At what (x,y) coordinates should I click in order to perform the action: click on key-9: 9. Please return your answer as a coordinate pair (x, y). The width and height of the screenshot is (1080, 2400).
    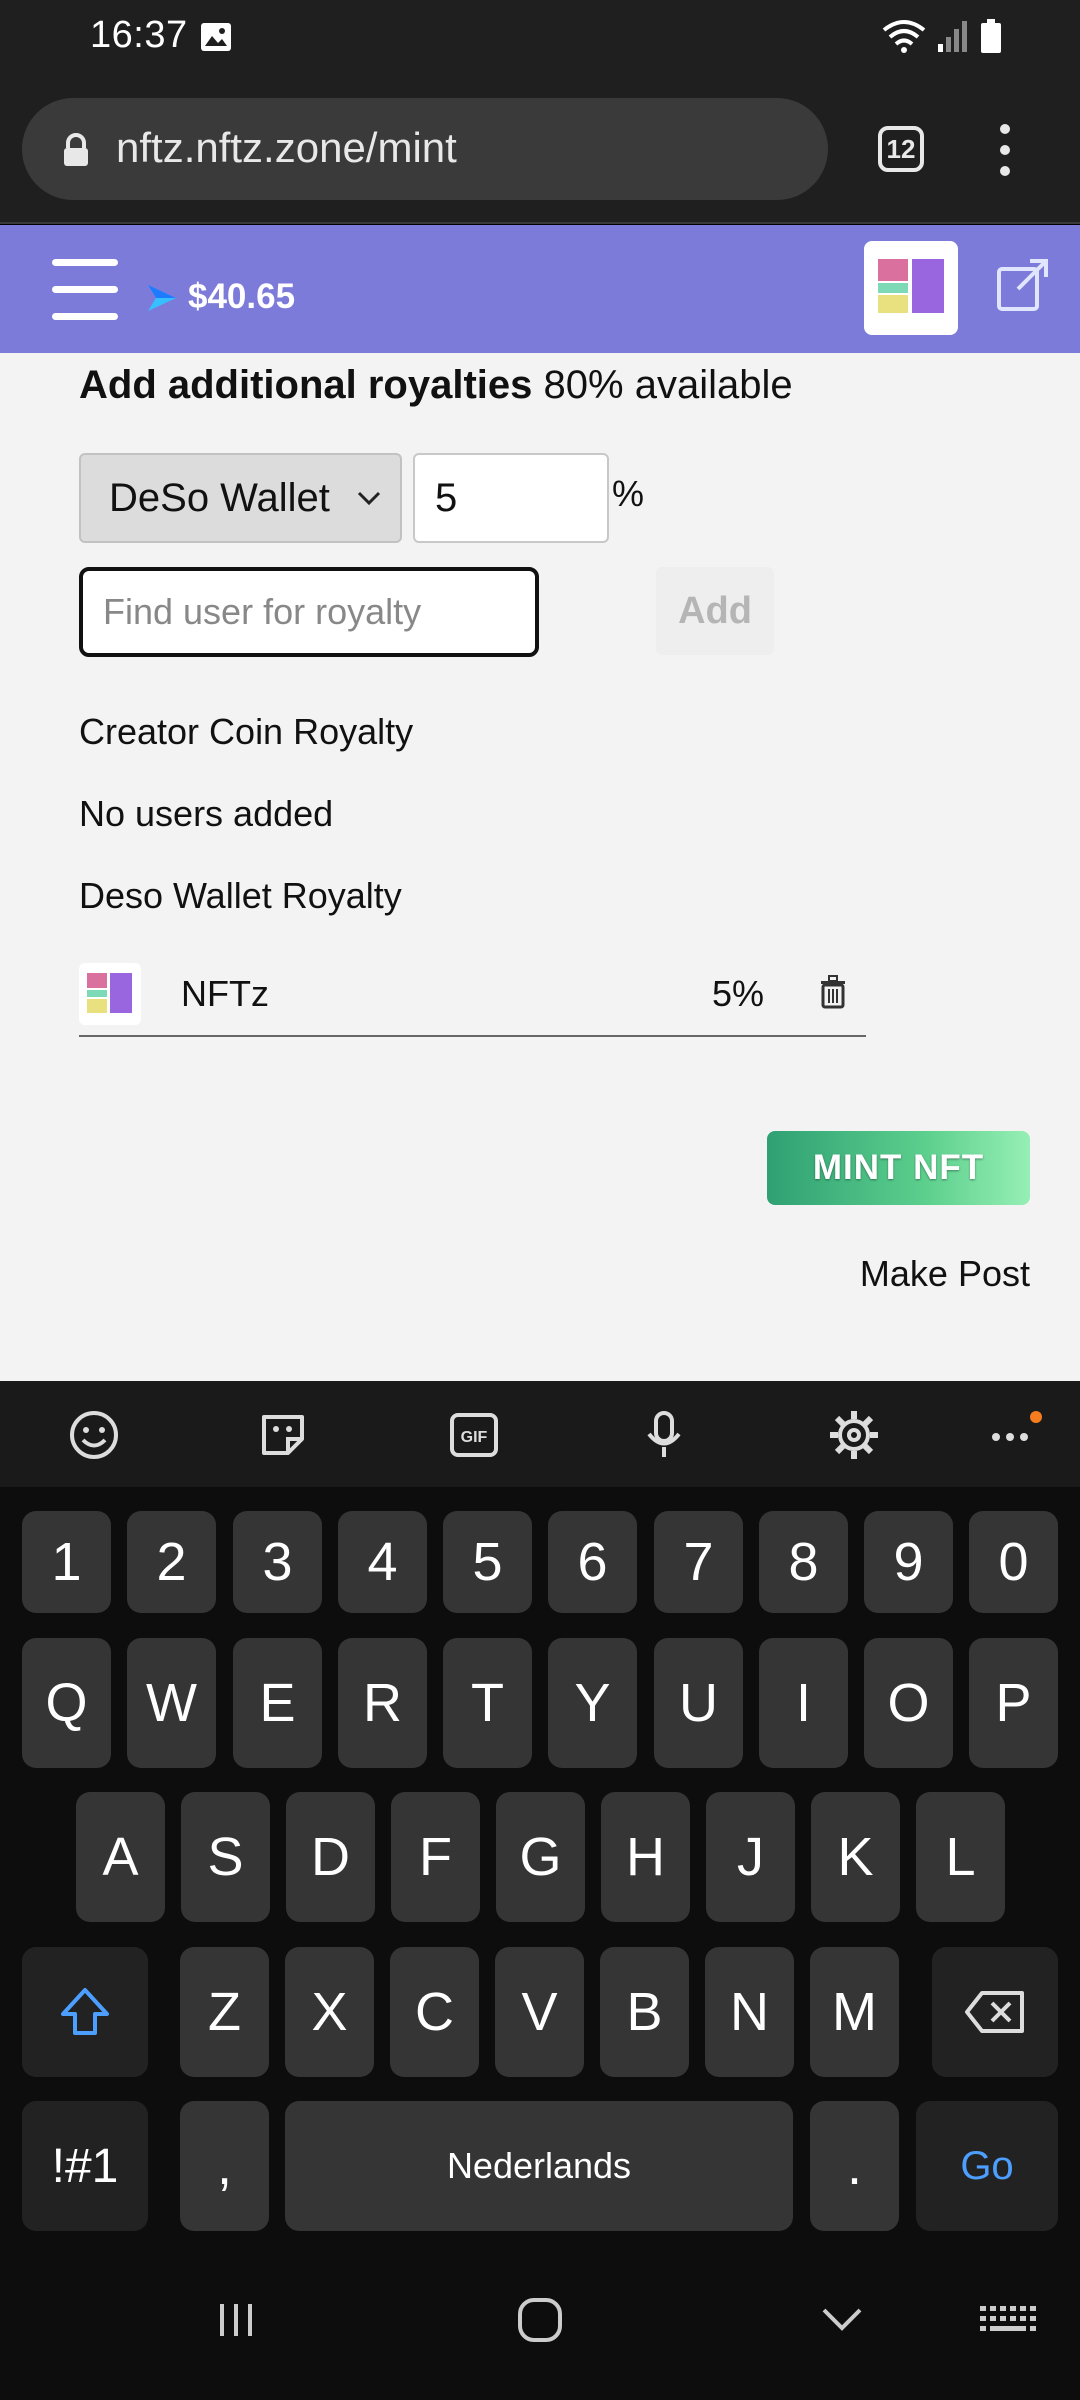
    Looking at the image, I should click on (908, 1562).